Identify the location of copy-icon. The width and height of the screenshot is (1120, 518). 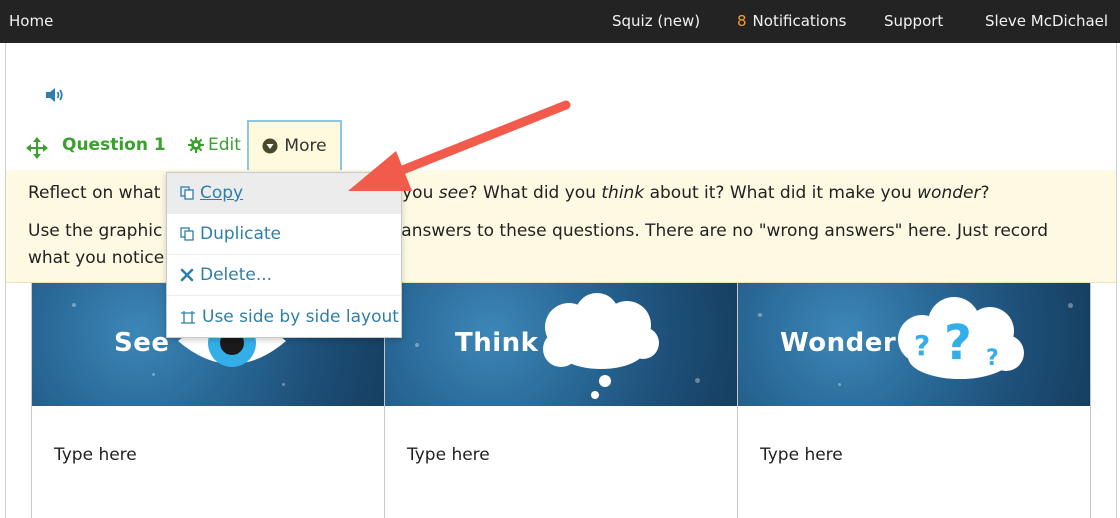
(187, 193).